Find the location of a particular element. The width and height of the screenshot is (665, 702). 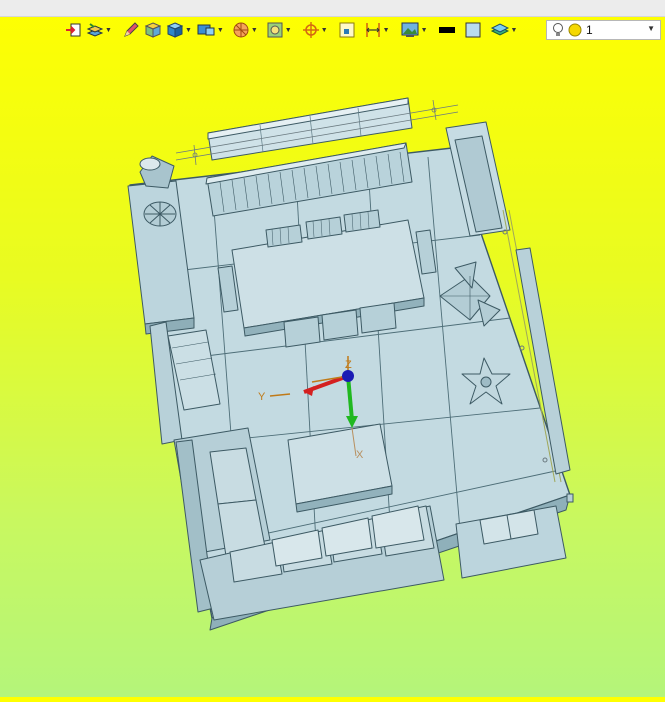

layer-display-icon is located at coordinates (499, 29).